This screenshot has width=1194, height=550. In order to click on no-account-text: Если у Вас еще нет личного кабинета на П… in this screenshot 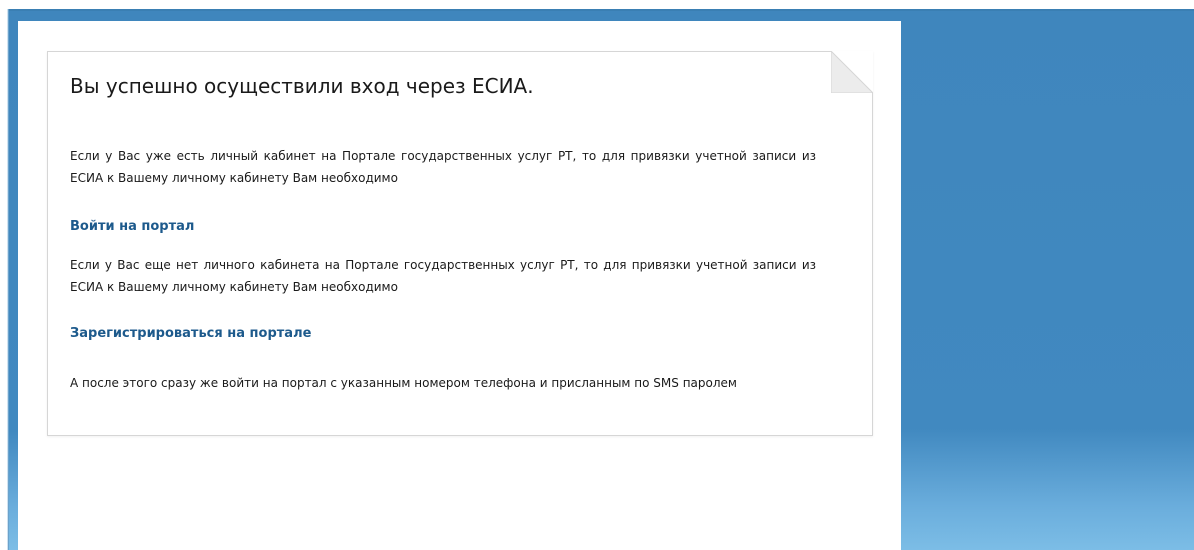, I will do `click(443, 276)`.